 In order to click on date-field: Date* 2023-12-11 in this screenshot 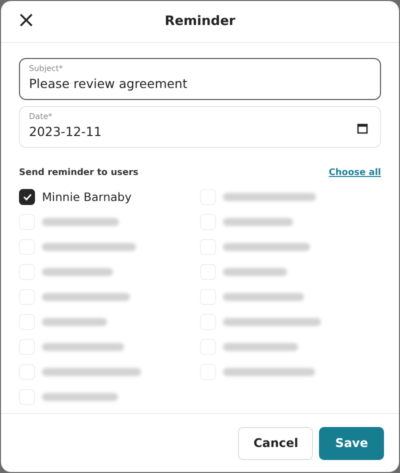, I will do `click(200, 127)`.